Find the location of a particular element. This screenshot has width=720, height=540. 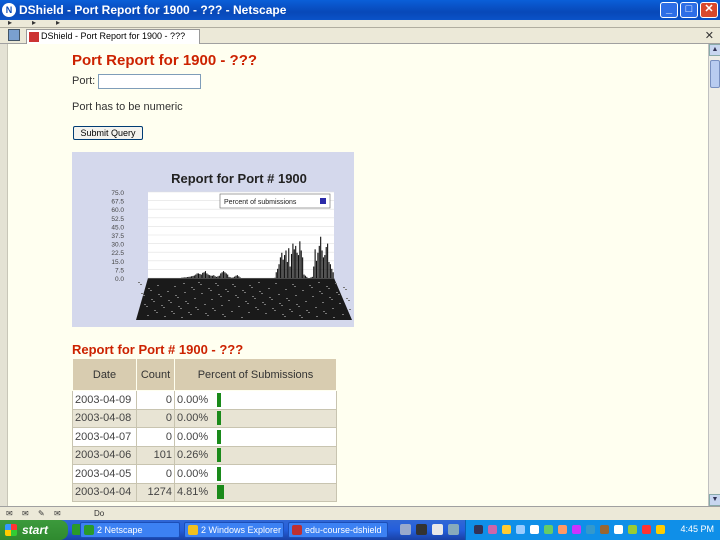

minimize-button: _ is located at coordinates (669, 10).